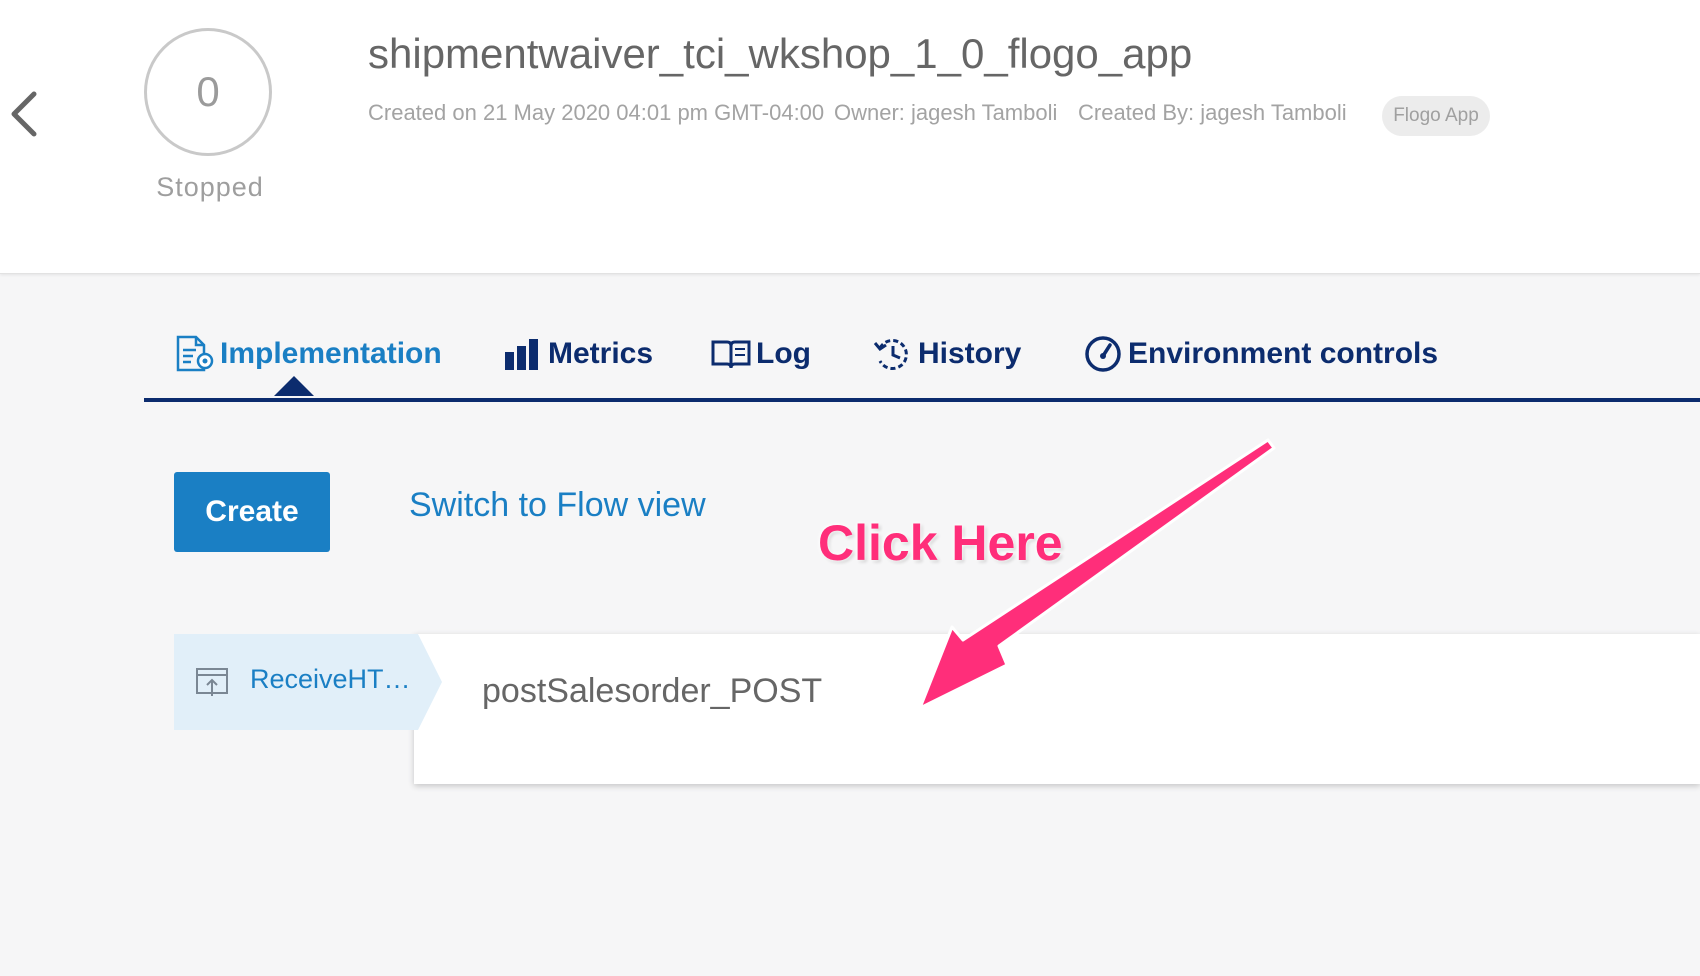  I want to click on status-count-circle: 0, so click(208, 92).